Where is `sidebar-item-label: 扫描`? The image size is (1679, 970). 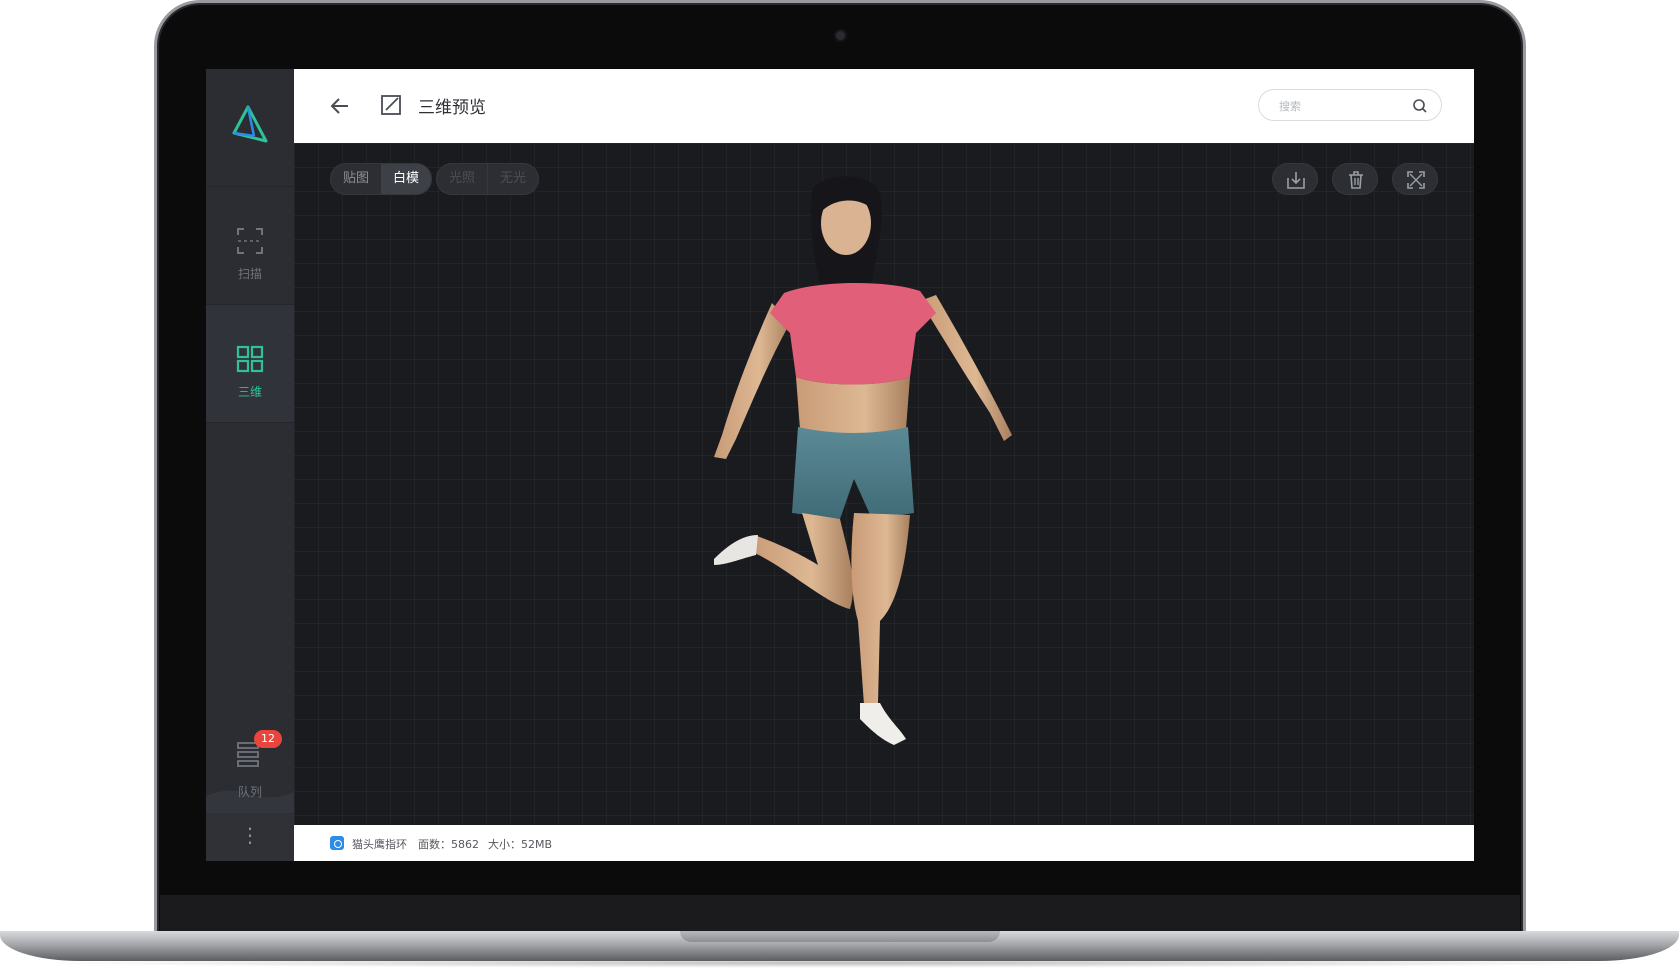 sidebar-item-label: 扫描 is located at coordinates (249, 274).